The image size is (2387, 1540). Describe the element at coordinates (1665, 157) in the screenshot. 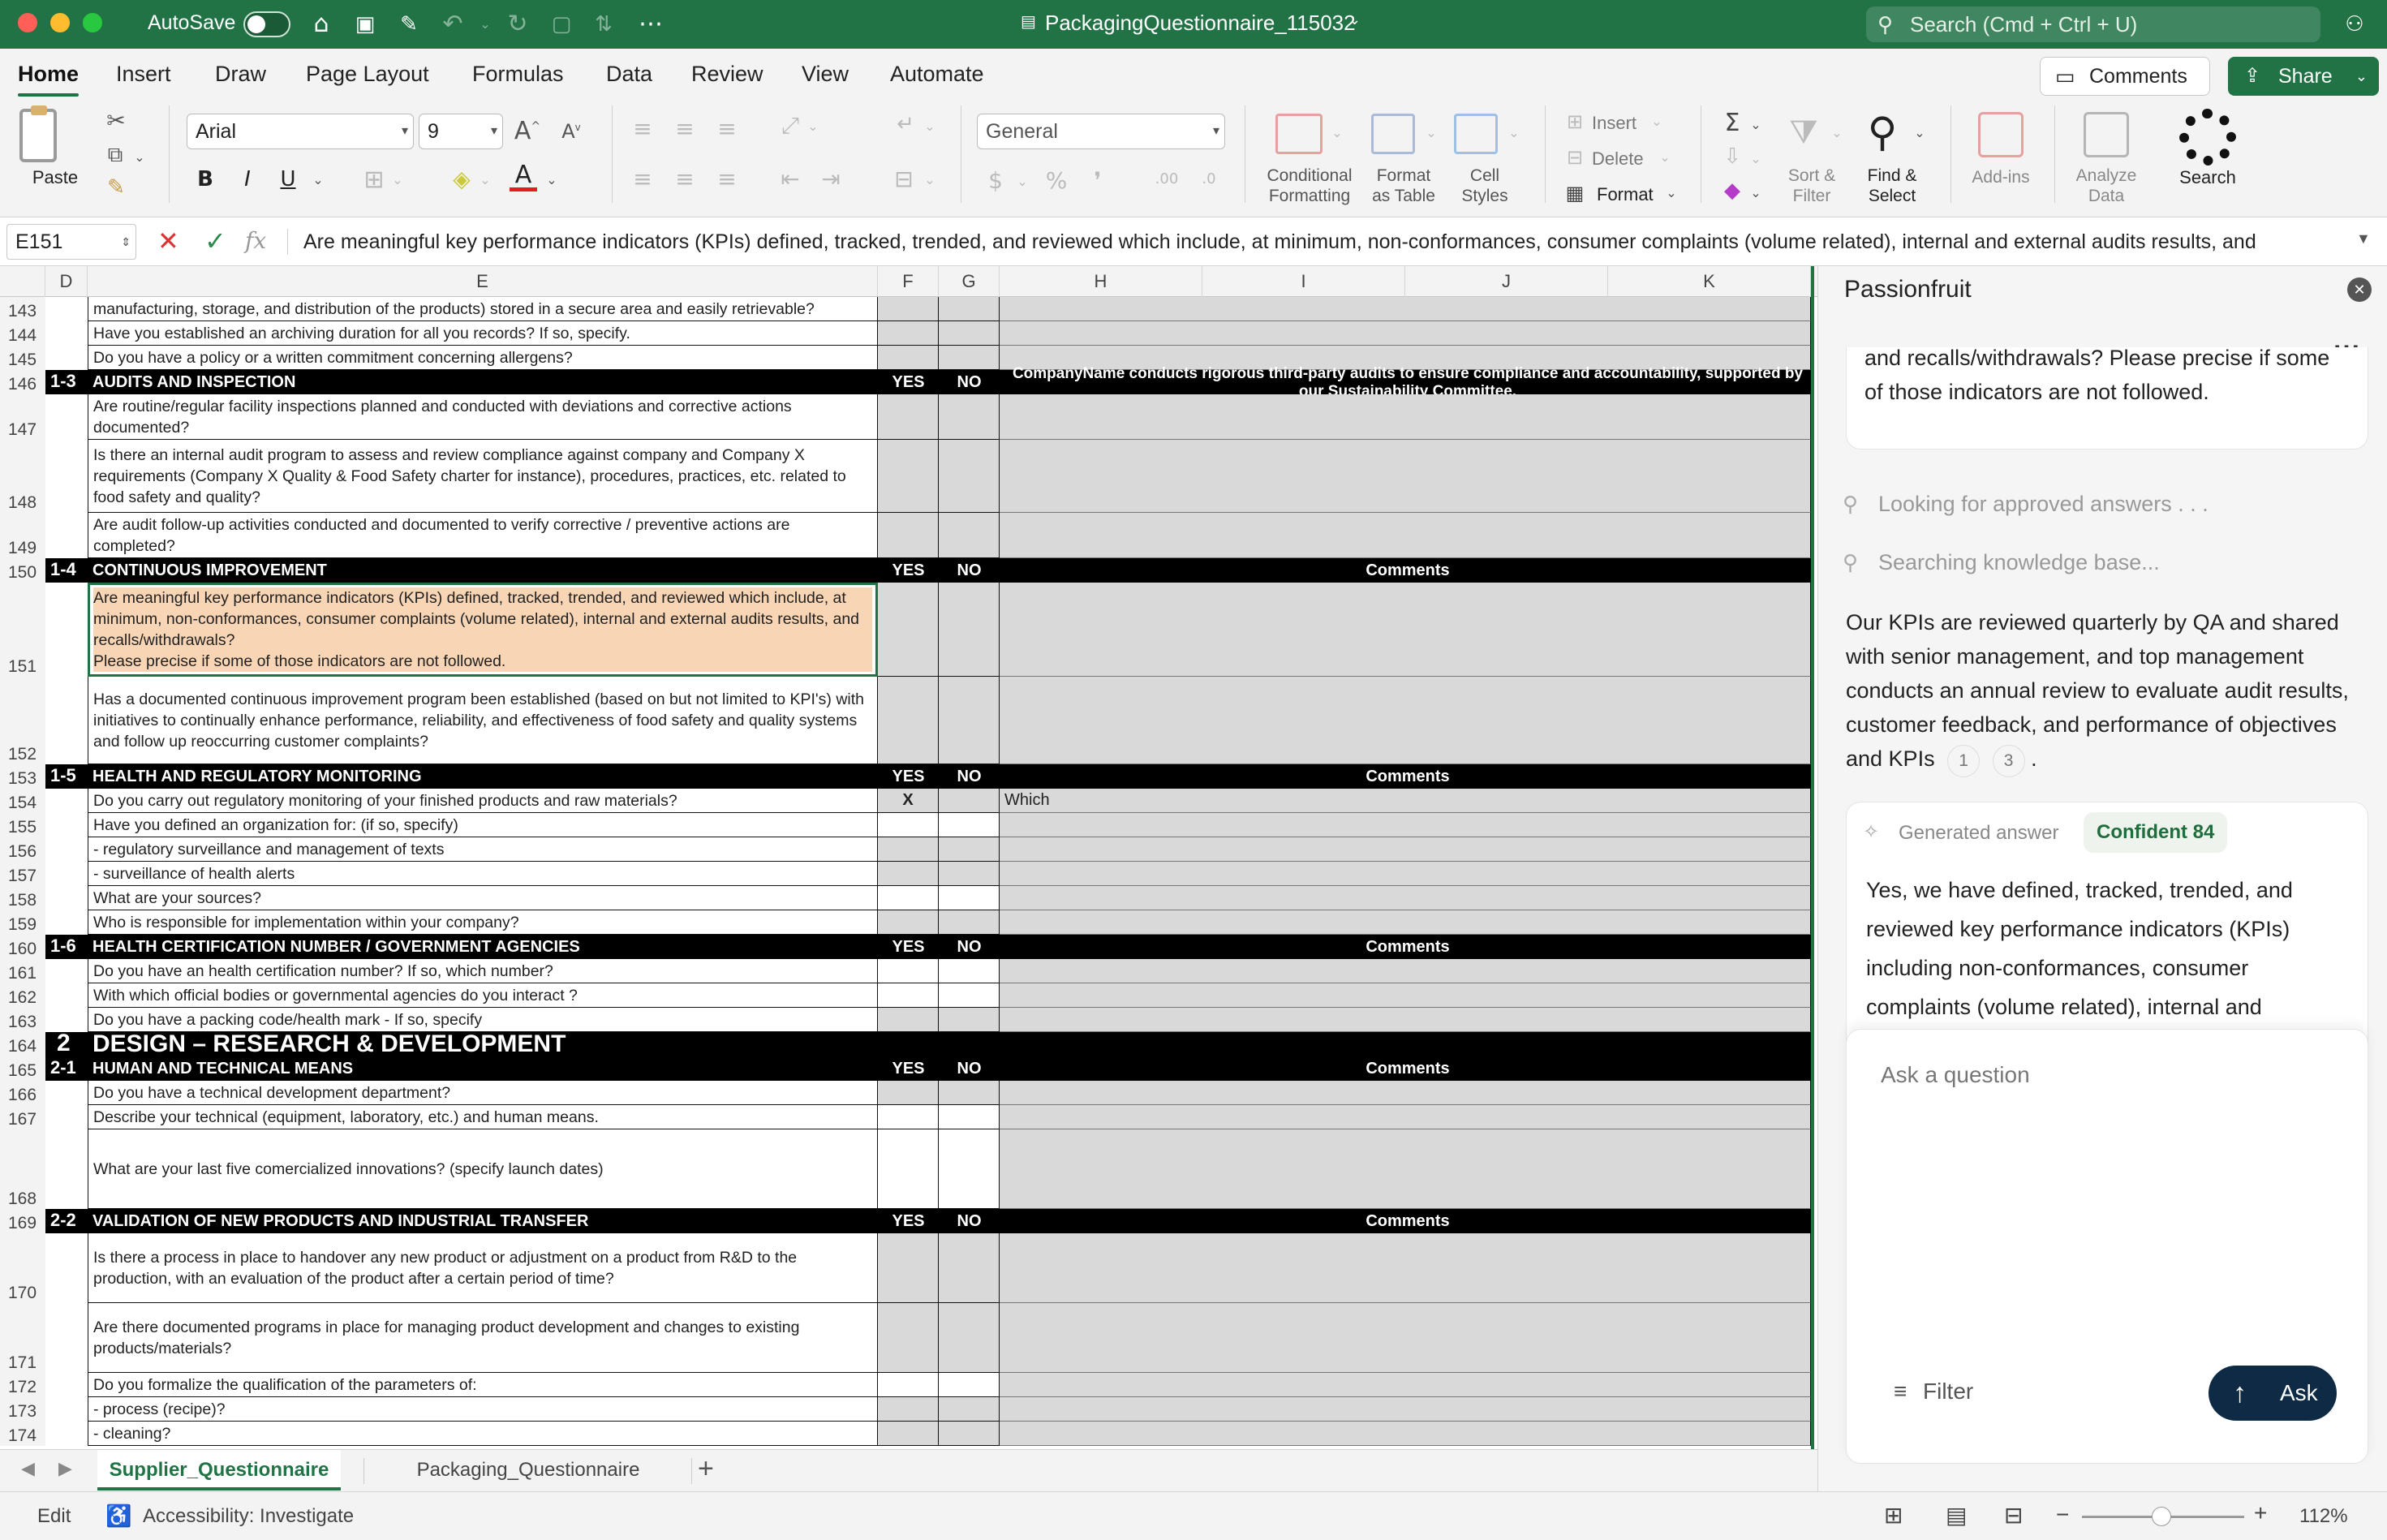

I see `delete-dropdown-icon: ⌄` at that location.